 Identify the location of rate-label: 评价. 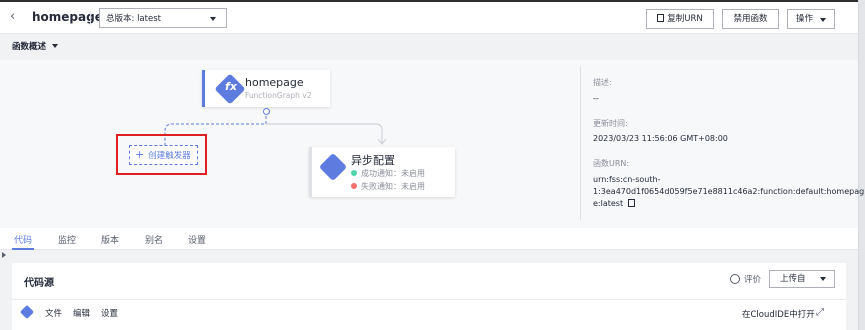
(753, 280).